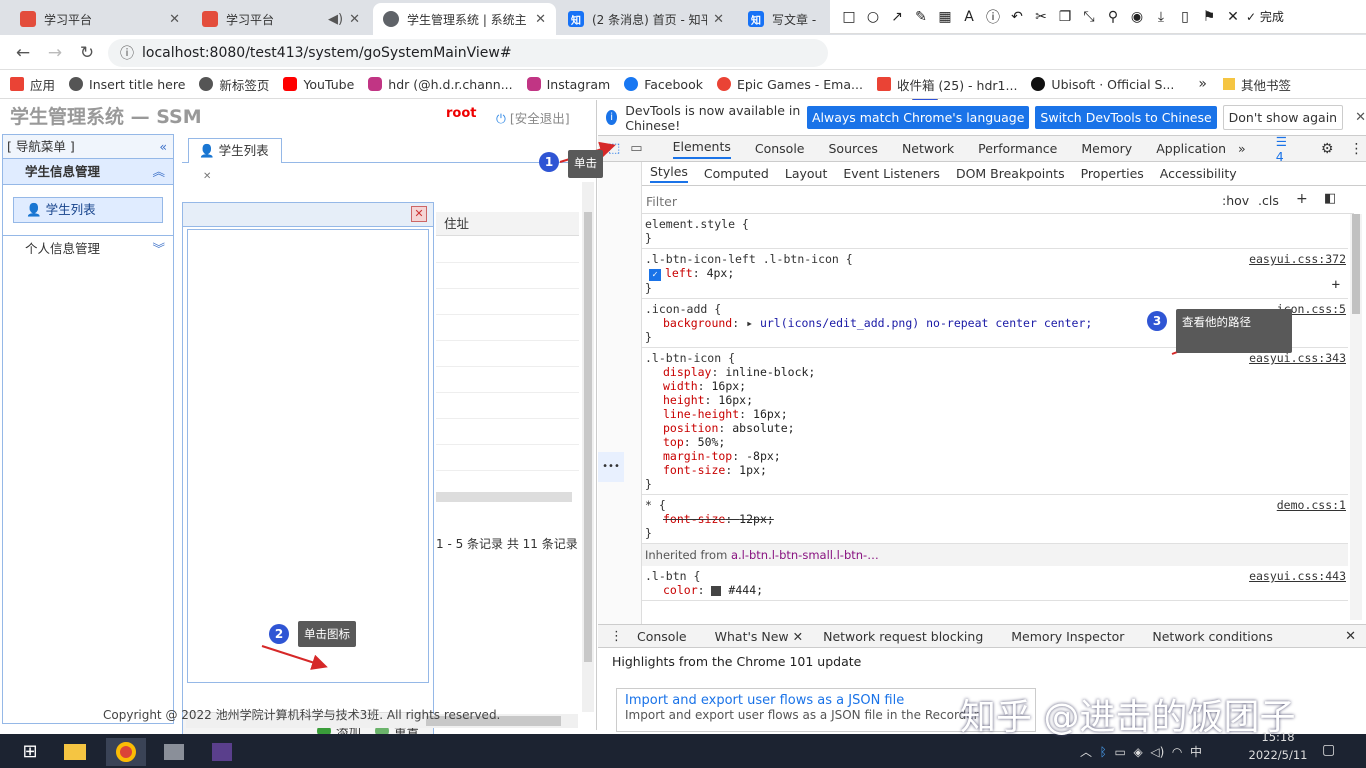  I want to click on step-callout-3: 查看他的路径, so click(1234, 331).